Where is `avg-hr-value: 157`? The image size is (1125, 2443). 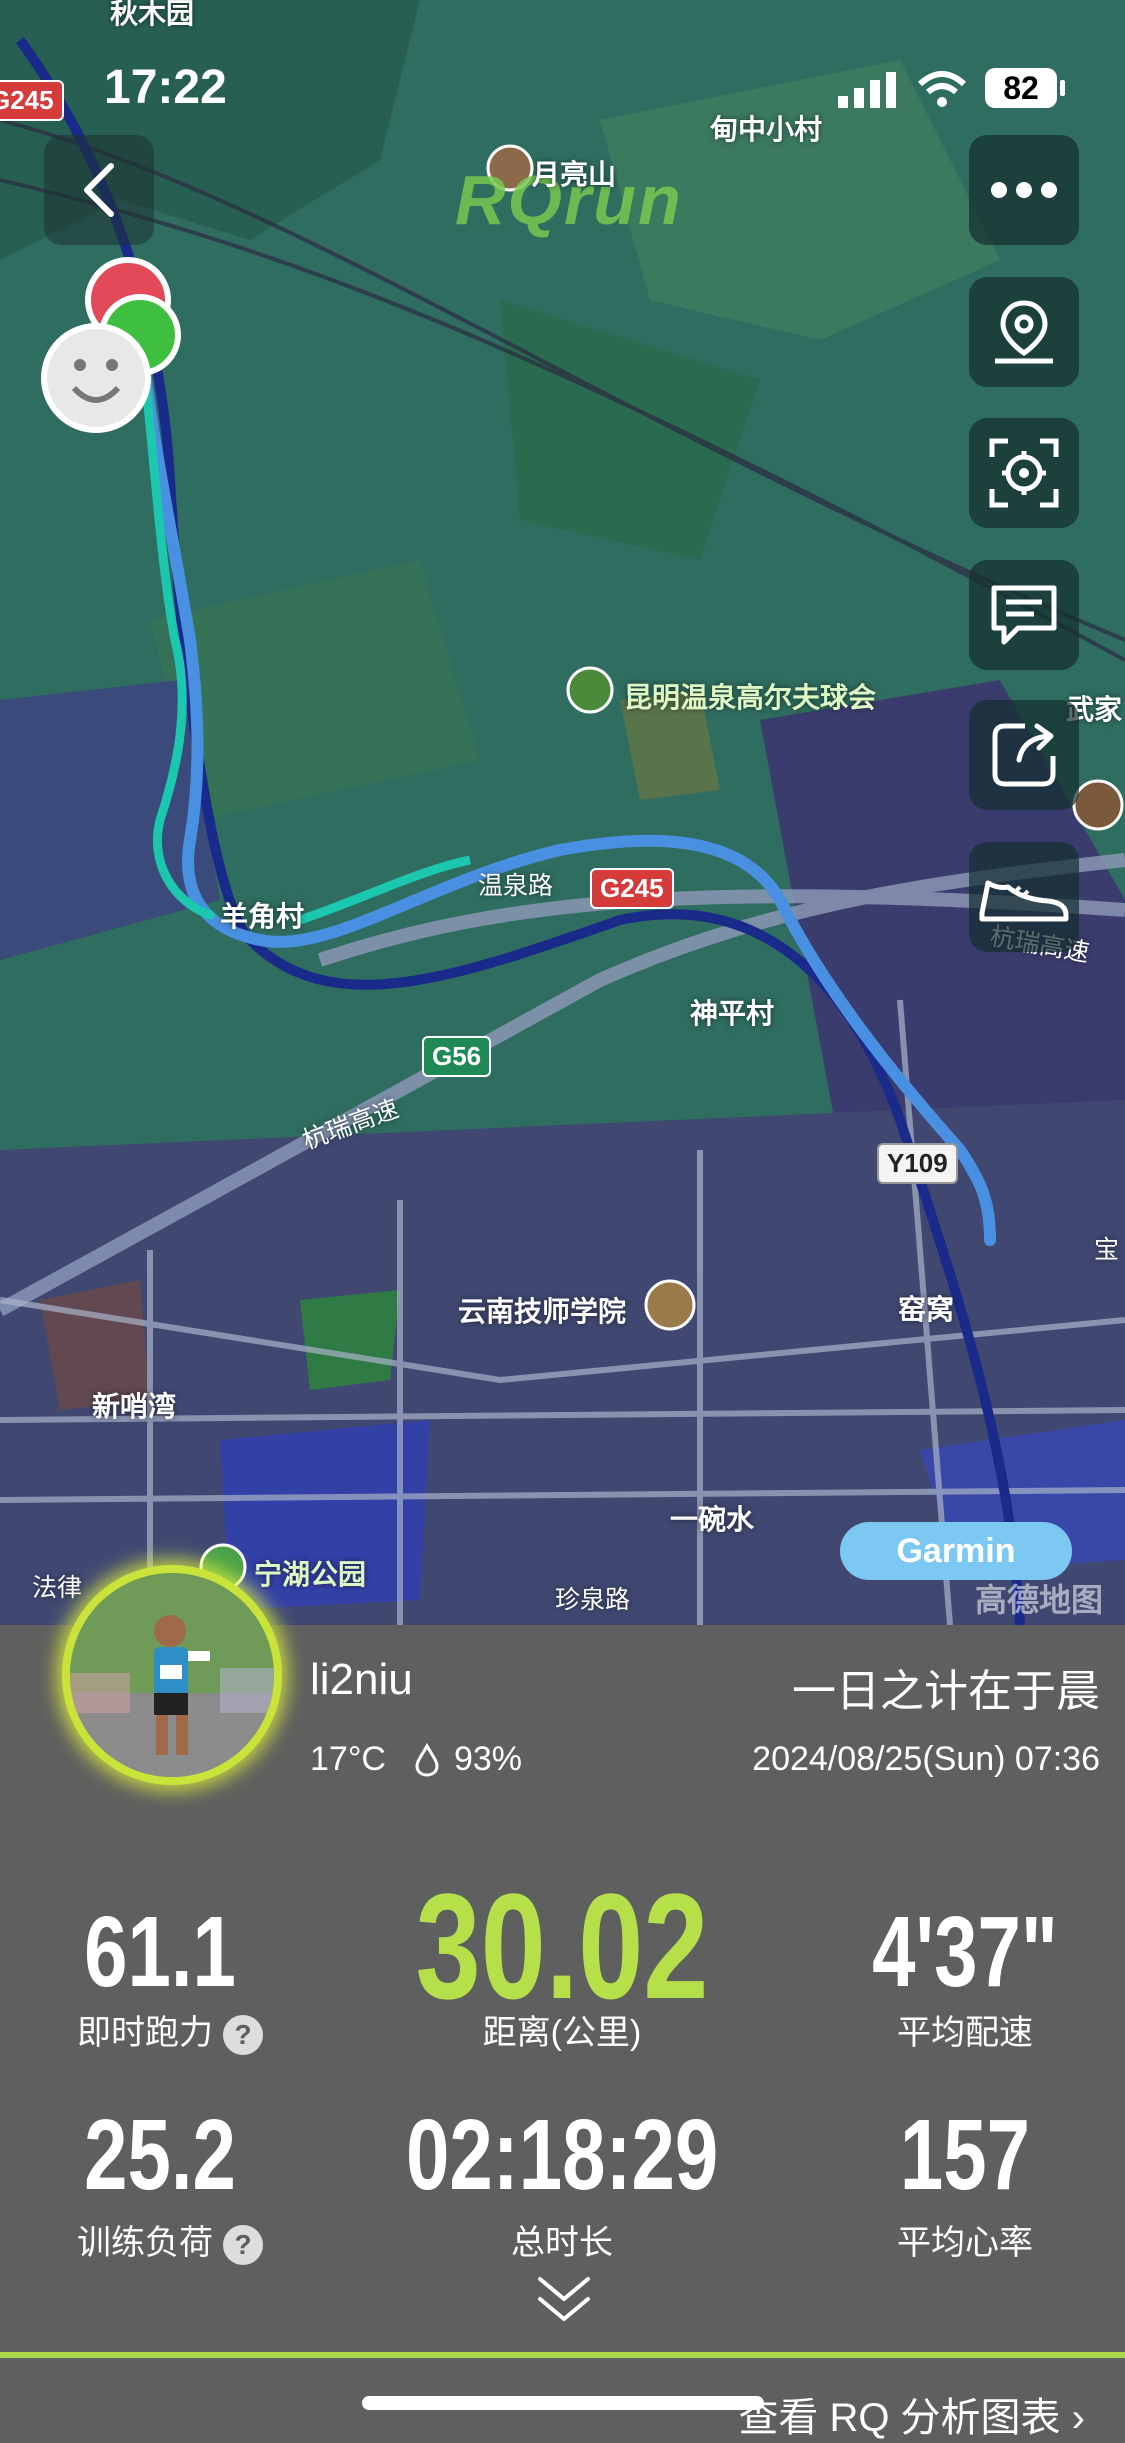
avg-hr-value: 157 is located at coordinates (965, 2155).